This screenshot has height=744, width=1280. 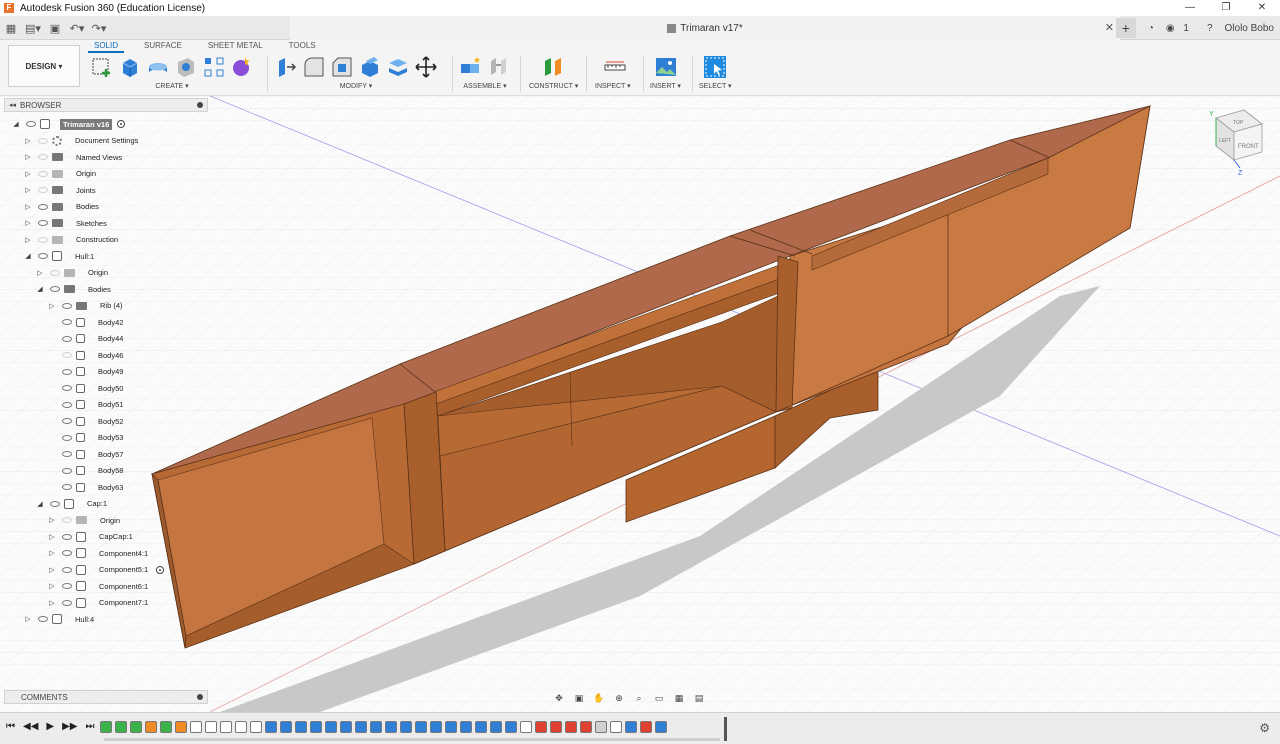 I want to click on select-tool-icon, so click(x=715, y=67).